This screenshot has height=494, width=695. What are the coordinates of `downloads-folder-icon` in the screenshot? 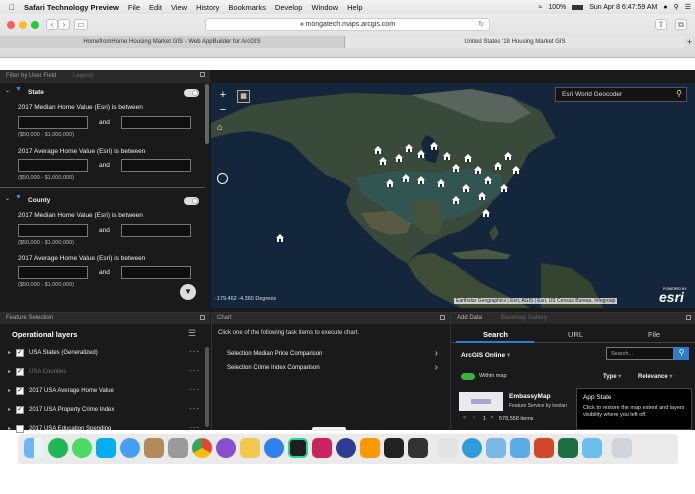 It's located at (592, 448).